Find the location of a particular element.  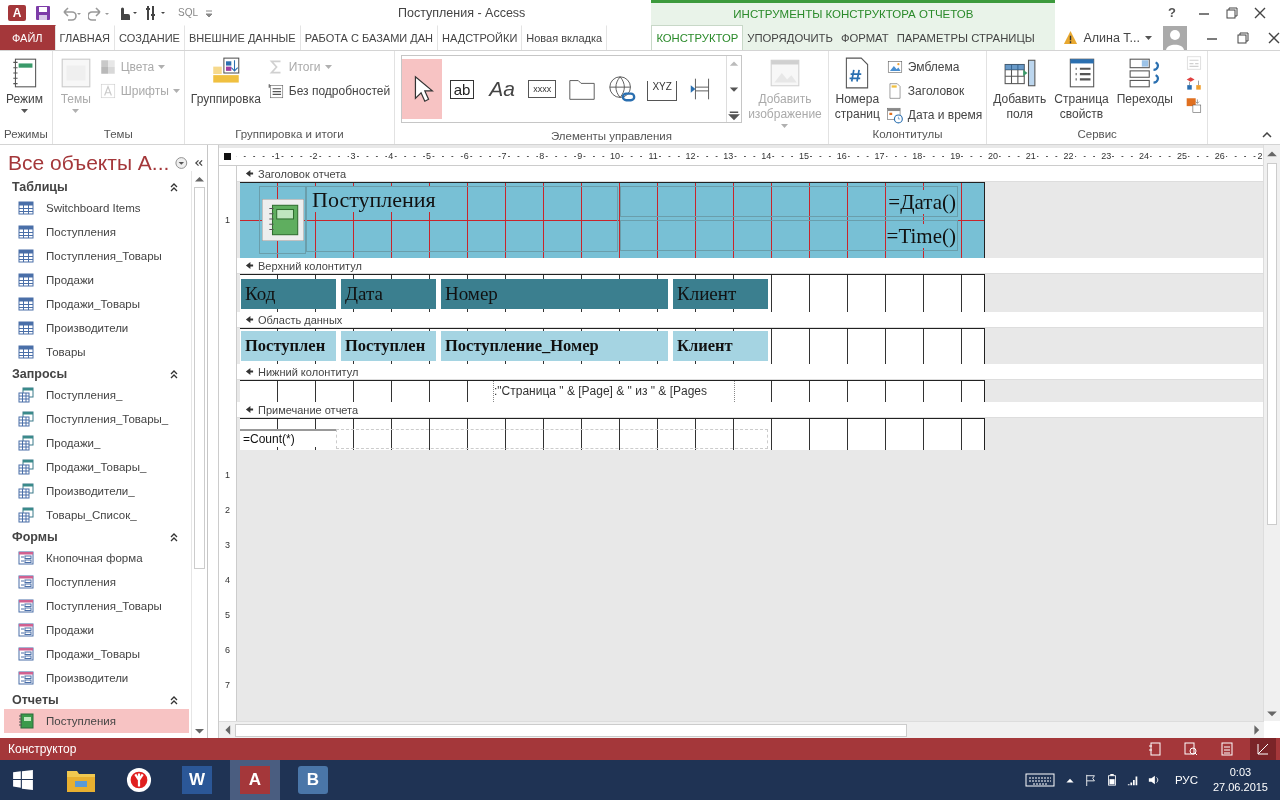

navigation-item: Поступления_ is located at coordinates (96, 395).